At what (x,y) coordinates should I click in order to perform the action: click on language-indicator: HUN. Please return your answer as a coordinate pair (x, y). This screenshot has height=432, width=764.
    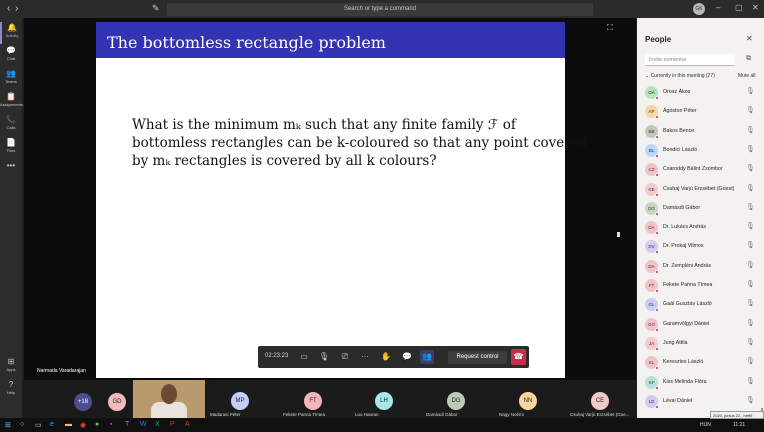
    Looking at the image, I should click on (705, 425).